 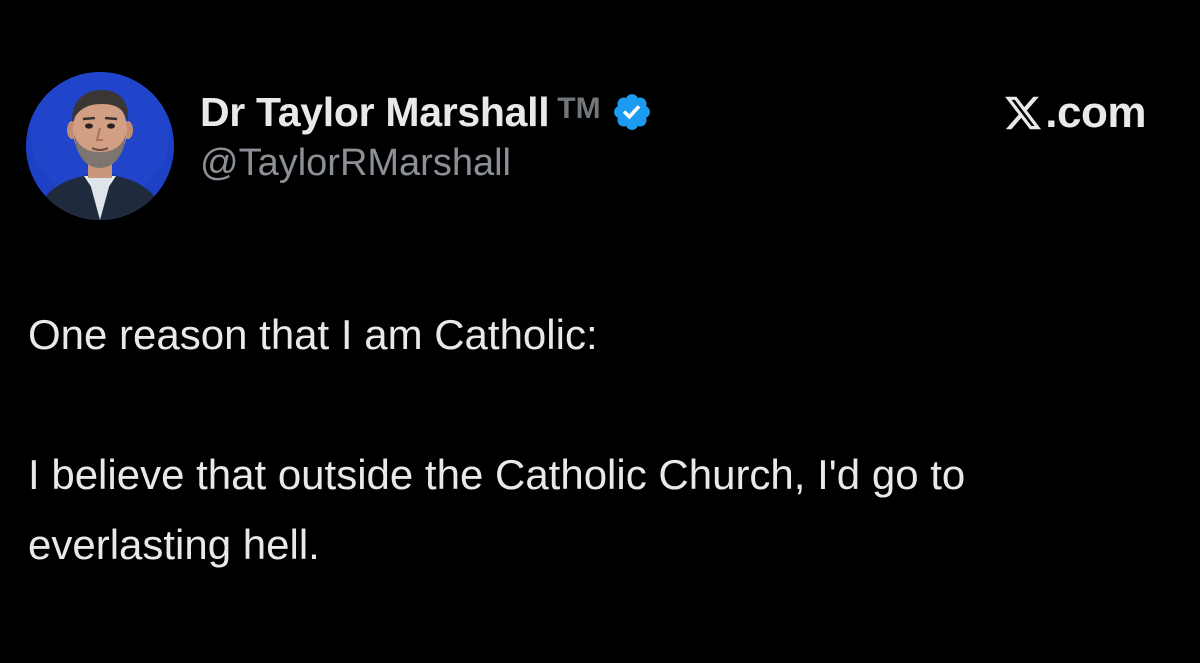 What do you see at coordinates (579, 108) in the screenshot?
I see `trademark-label: TM` at bounding box center [579, 108].